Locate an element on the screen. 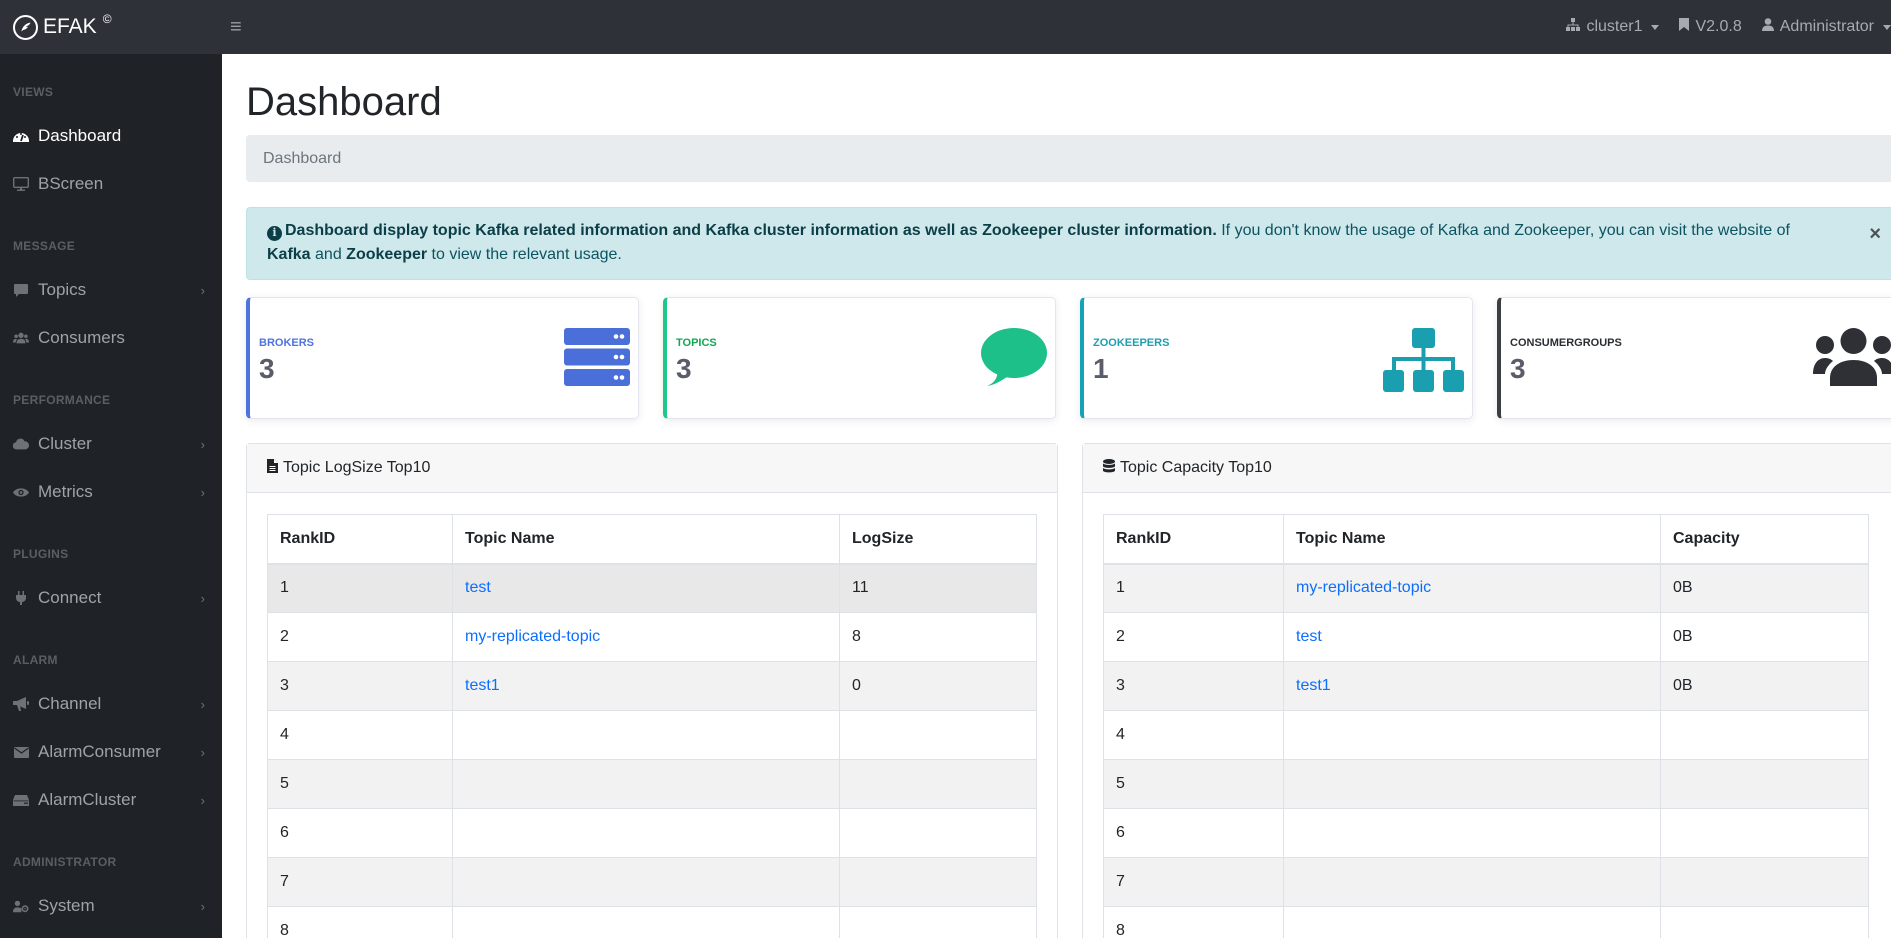 The height and width of the screenshot is (938, 1891). table-row: 2 my-replicated-topic 8 is located at coordinates (652, 637).